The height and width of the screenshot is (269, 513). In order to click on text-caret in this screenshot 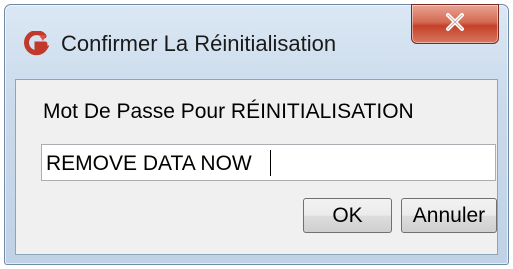, I will do `click(270, 163)`.